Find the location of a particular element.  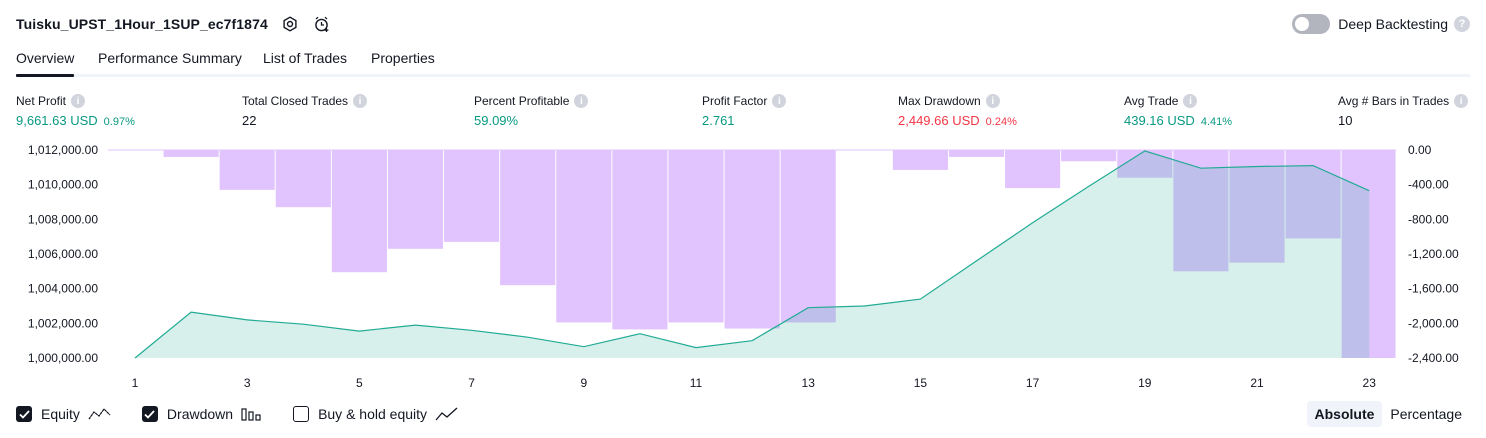

strategy-header: Tuisku_UPST_1Hour_1SUP_ec7f1874 is located at coordinates (174, 24).